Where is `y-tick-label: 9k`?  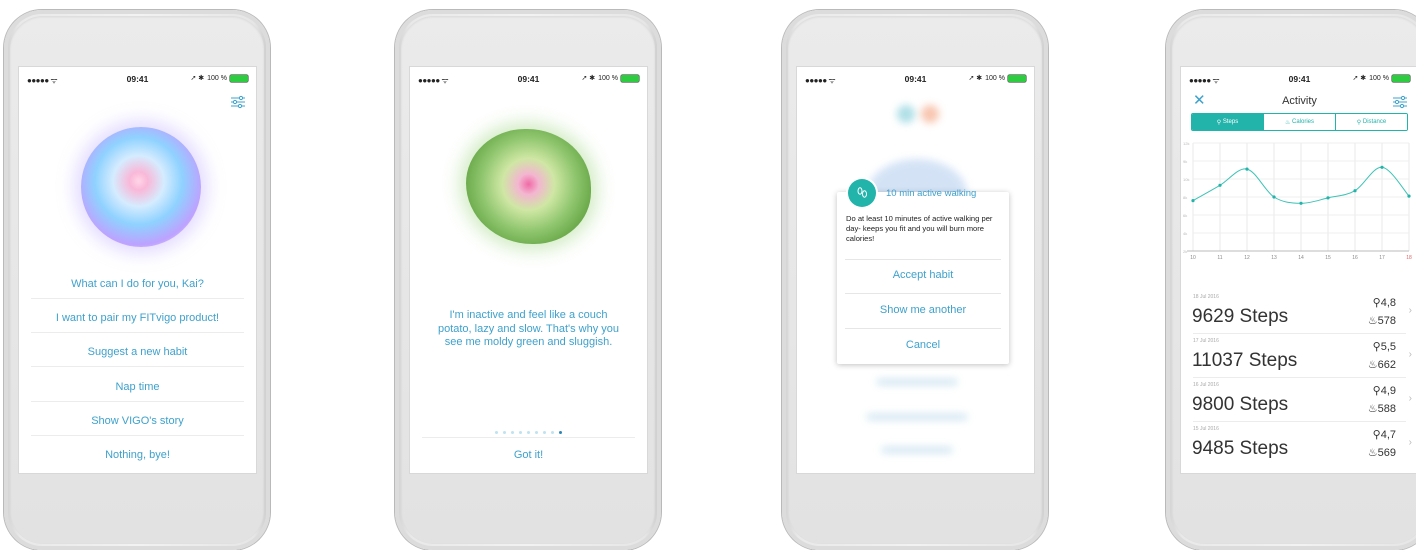 y-tick-label: 9k is located at coordinates (1185, 161).